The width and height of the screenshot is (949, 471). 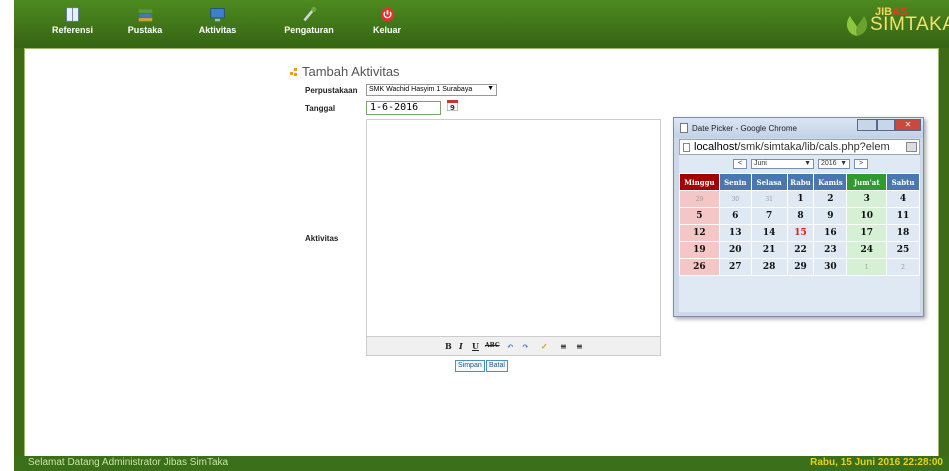 I want to click on date-picker-title: Date Picker - Google Chrome, so click(x=744, y=128).